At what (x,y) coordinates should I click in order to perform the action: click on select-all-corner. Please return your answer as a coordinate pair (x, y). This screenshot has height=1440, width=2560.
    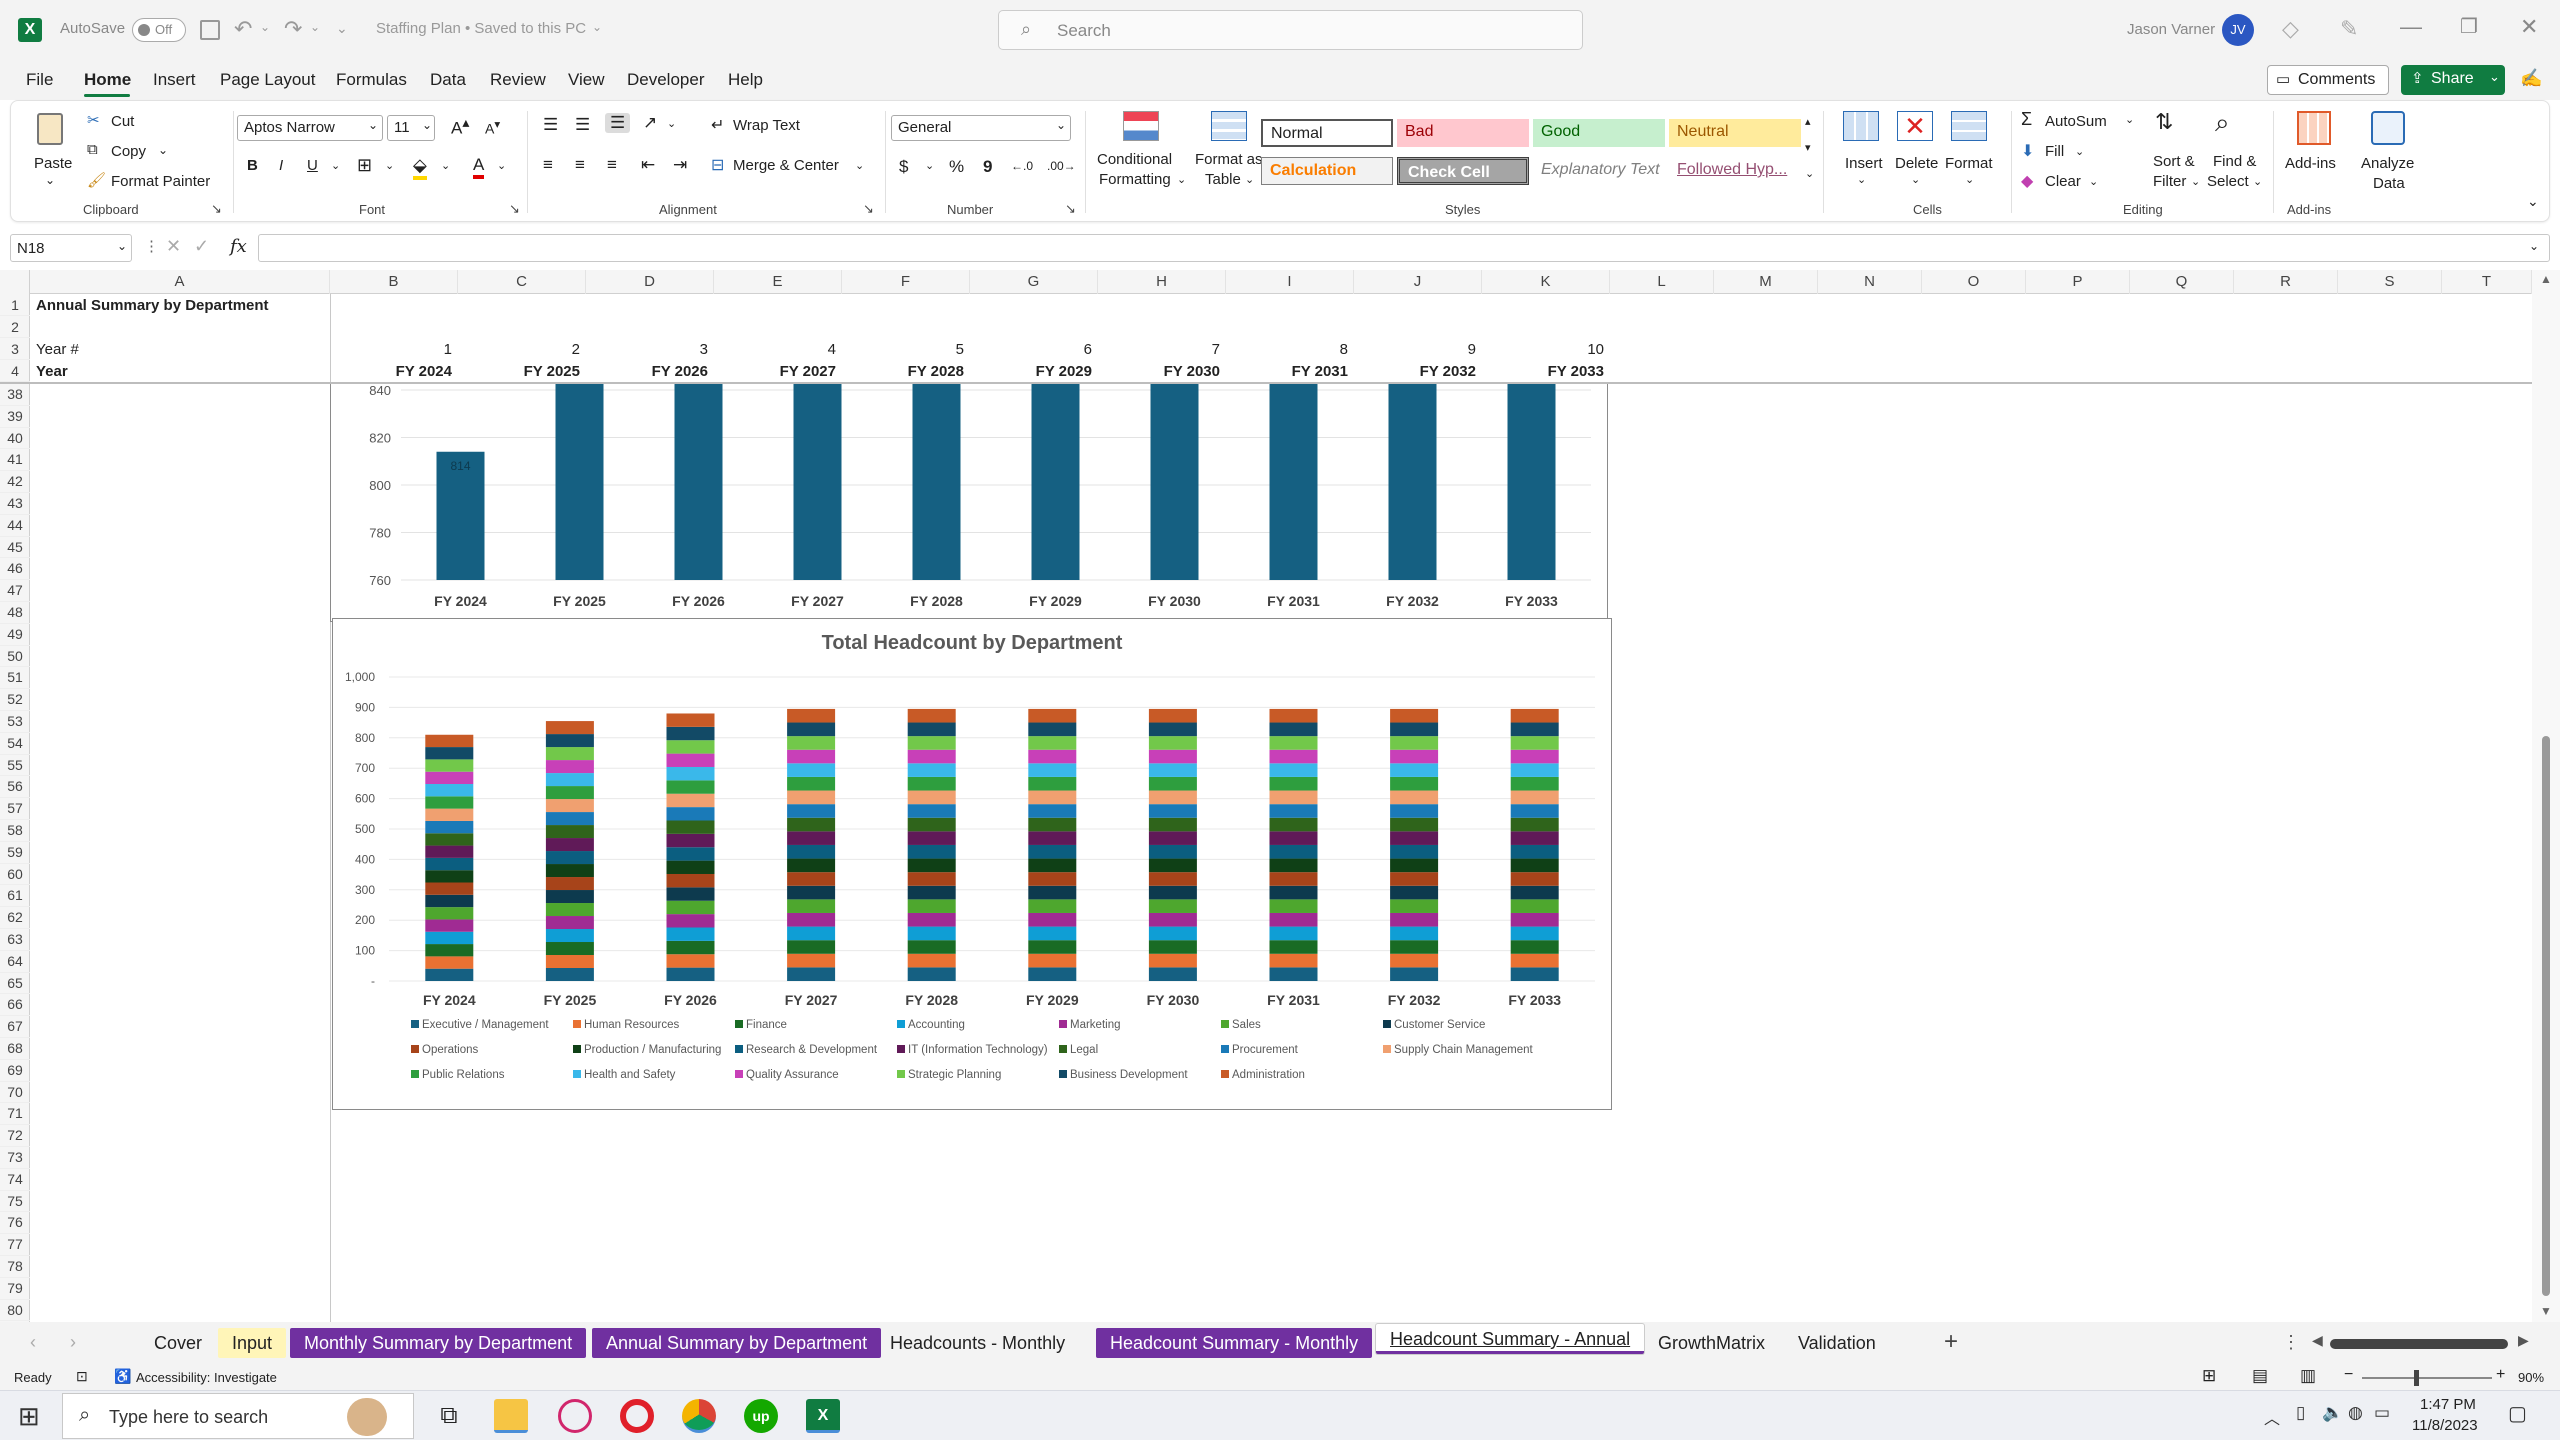
    Looking at the image, I should click on (15, 282).